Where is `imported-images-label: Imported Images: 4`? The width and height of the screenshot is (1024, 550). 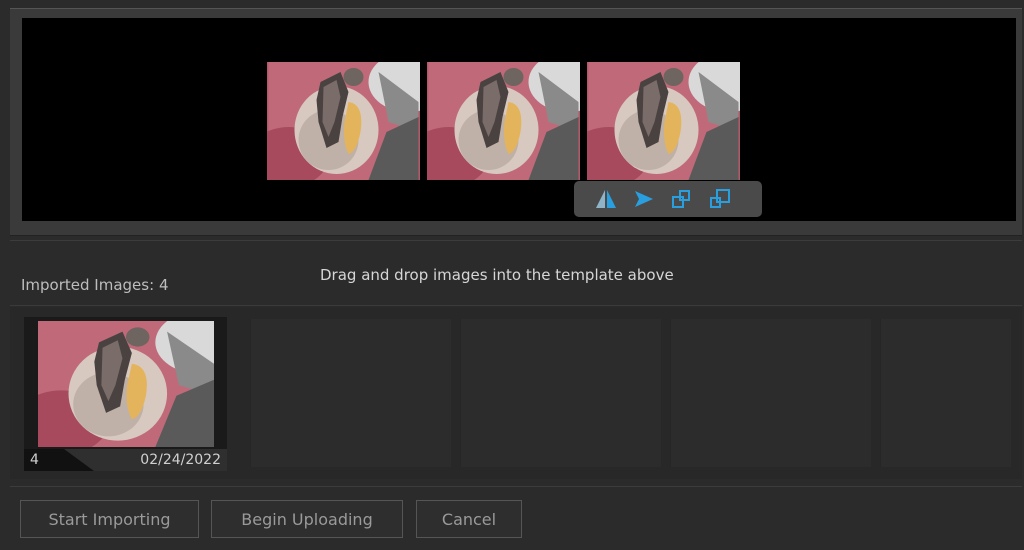
imported-images-label: Imported Images: 4 is located at coordinates (94, 285).